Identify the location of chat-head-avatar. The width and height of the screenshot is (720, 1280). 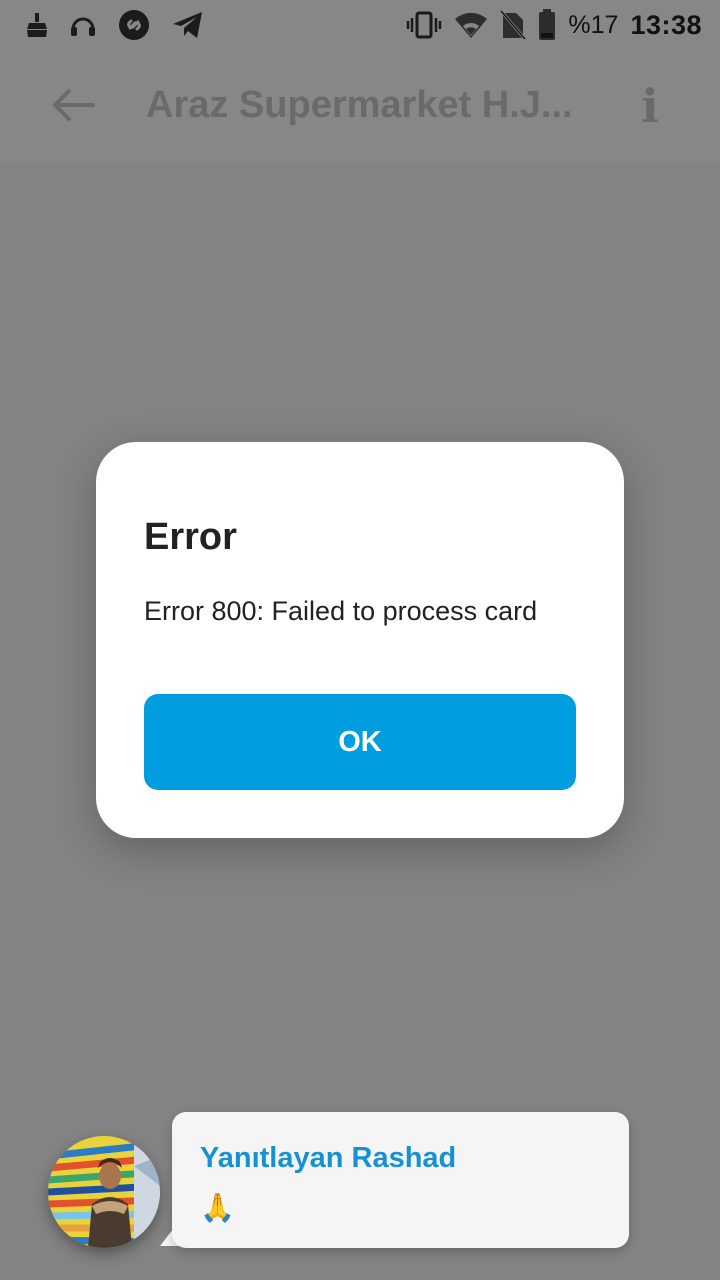
(104, 1192).